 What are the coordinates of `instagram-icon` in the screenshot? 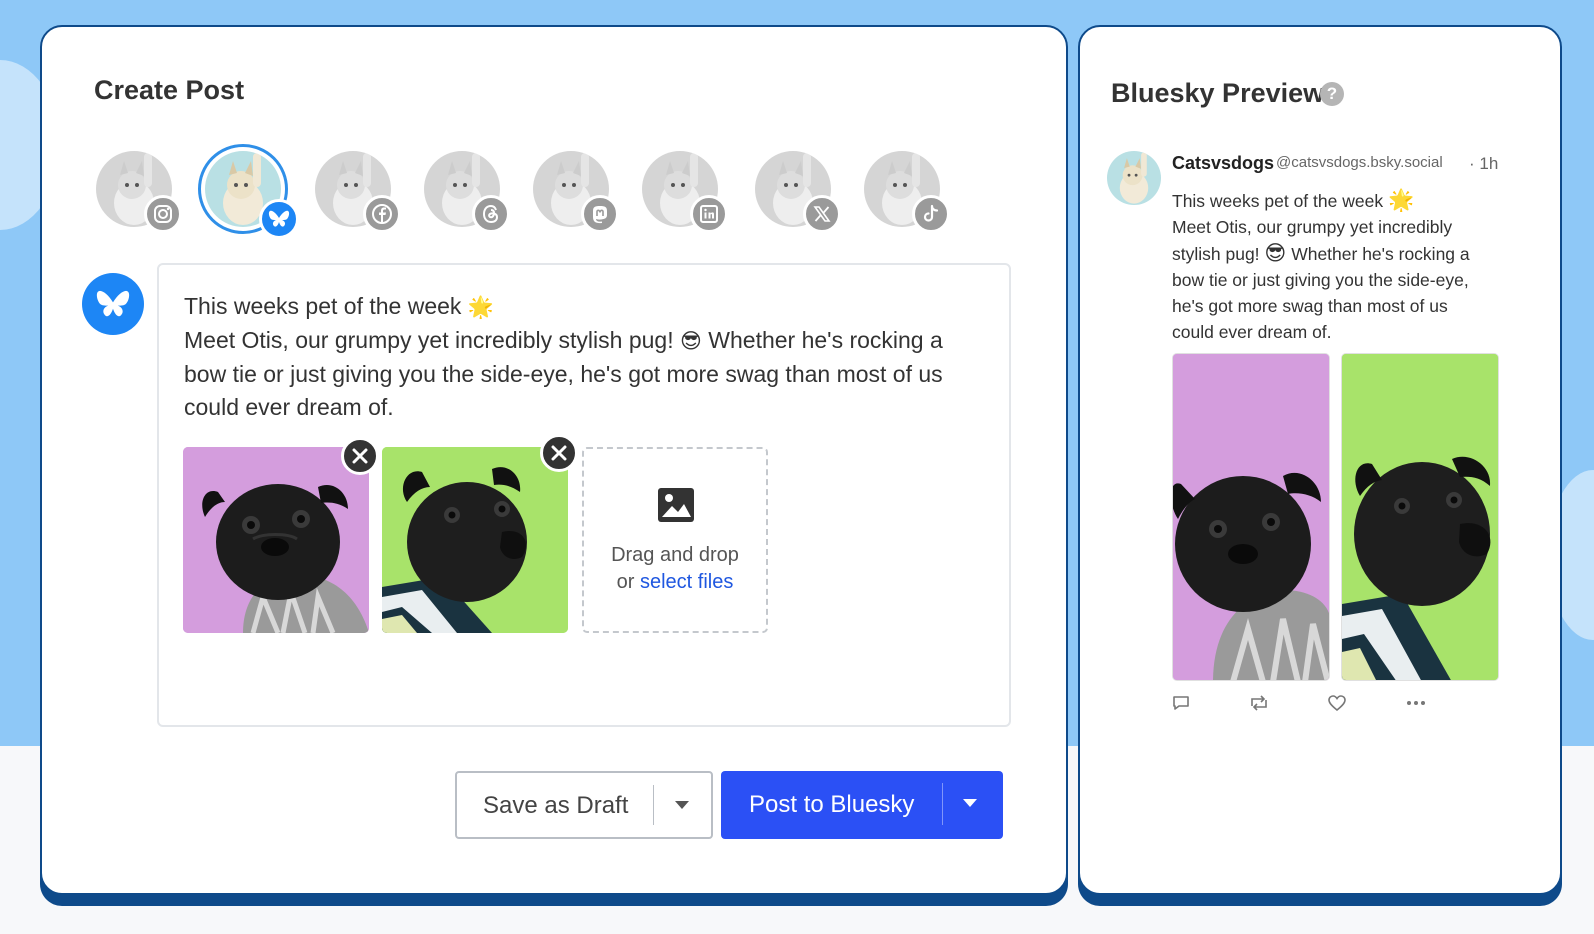 It's located at (163, 214).